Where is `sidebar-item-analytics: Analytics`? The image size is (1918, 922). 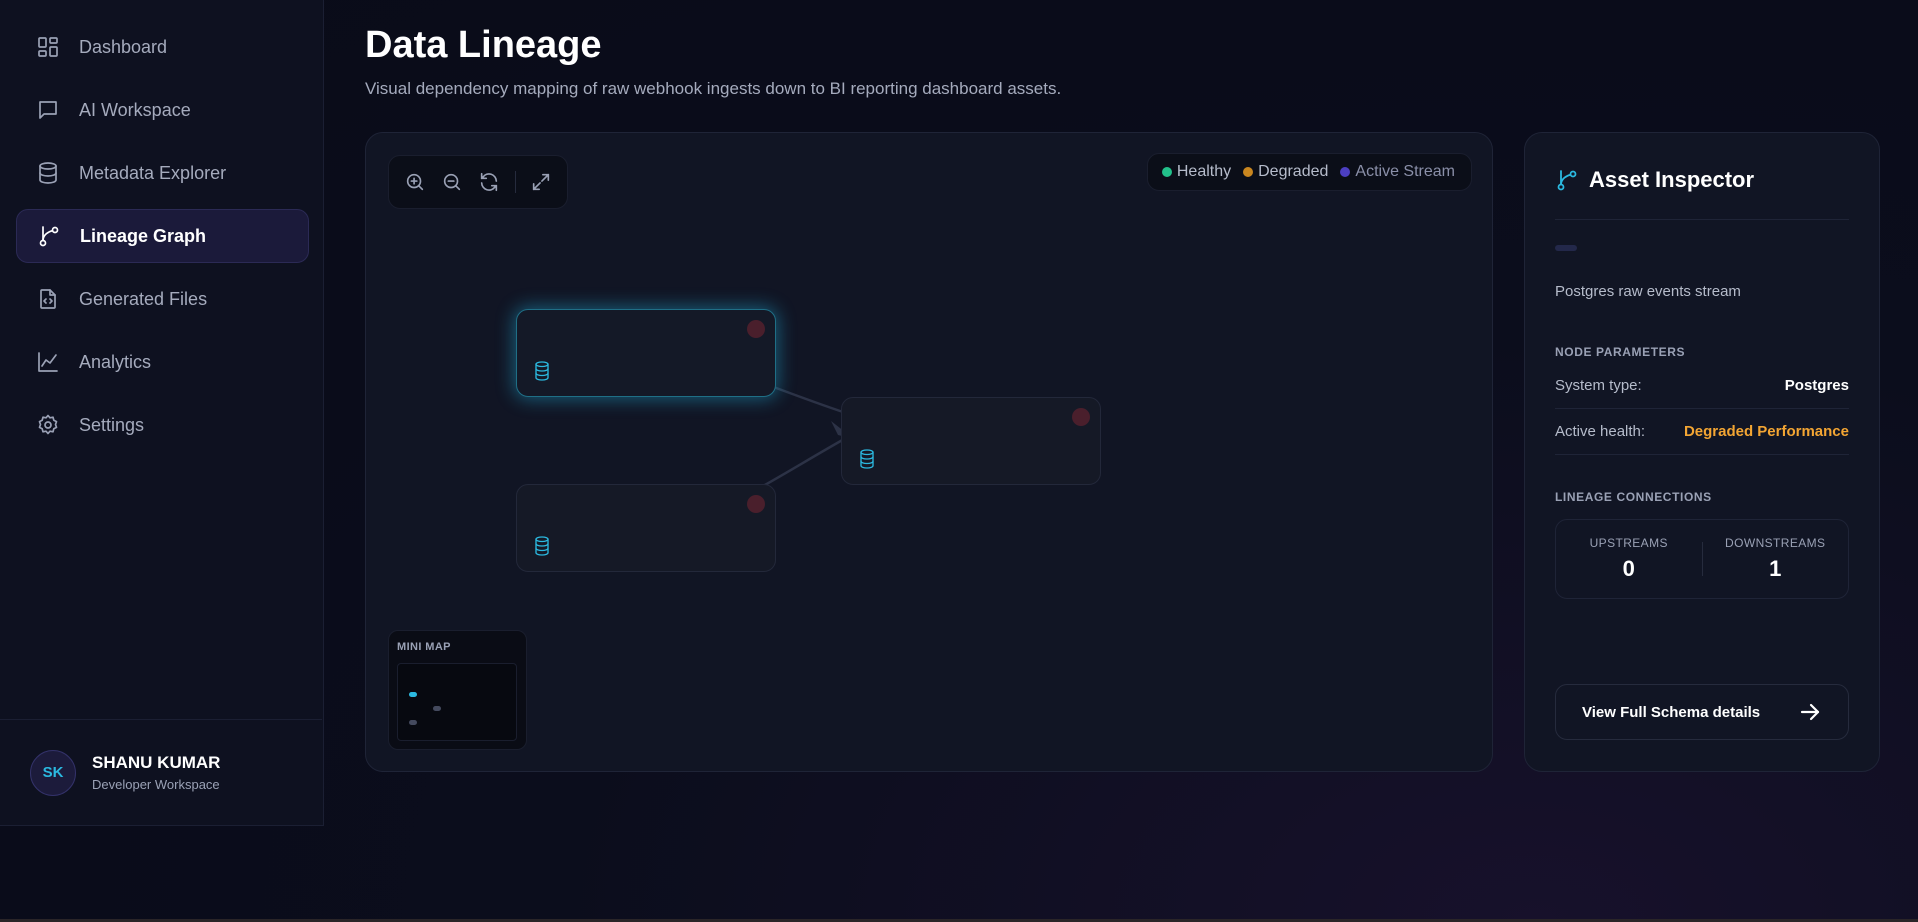
sidebar-item-analytics: Analytics is located at coordinates (162, 362).